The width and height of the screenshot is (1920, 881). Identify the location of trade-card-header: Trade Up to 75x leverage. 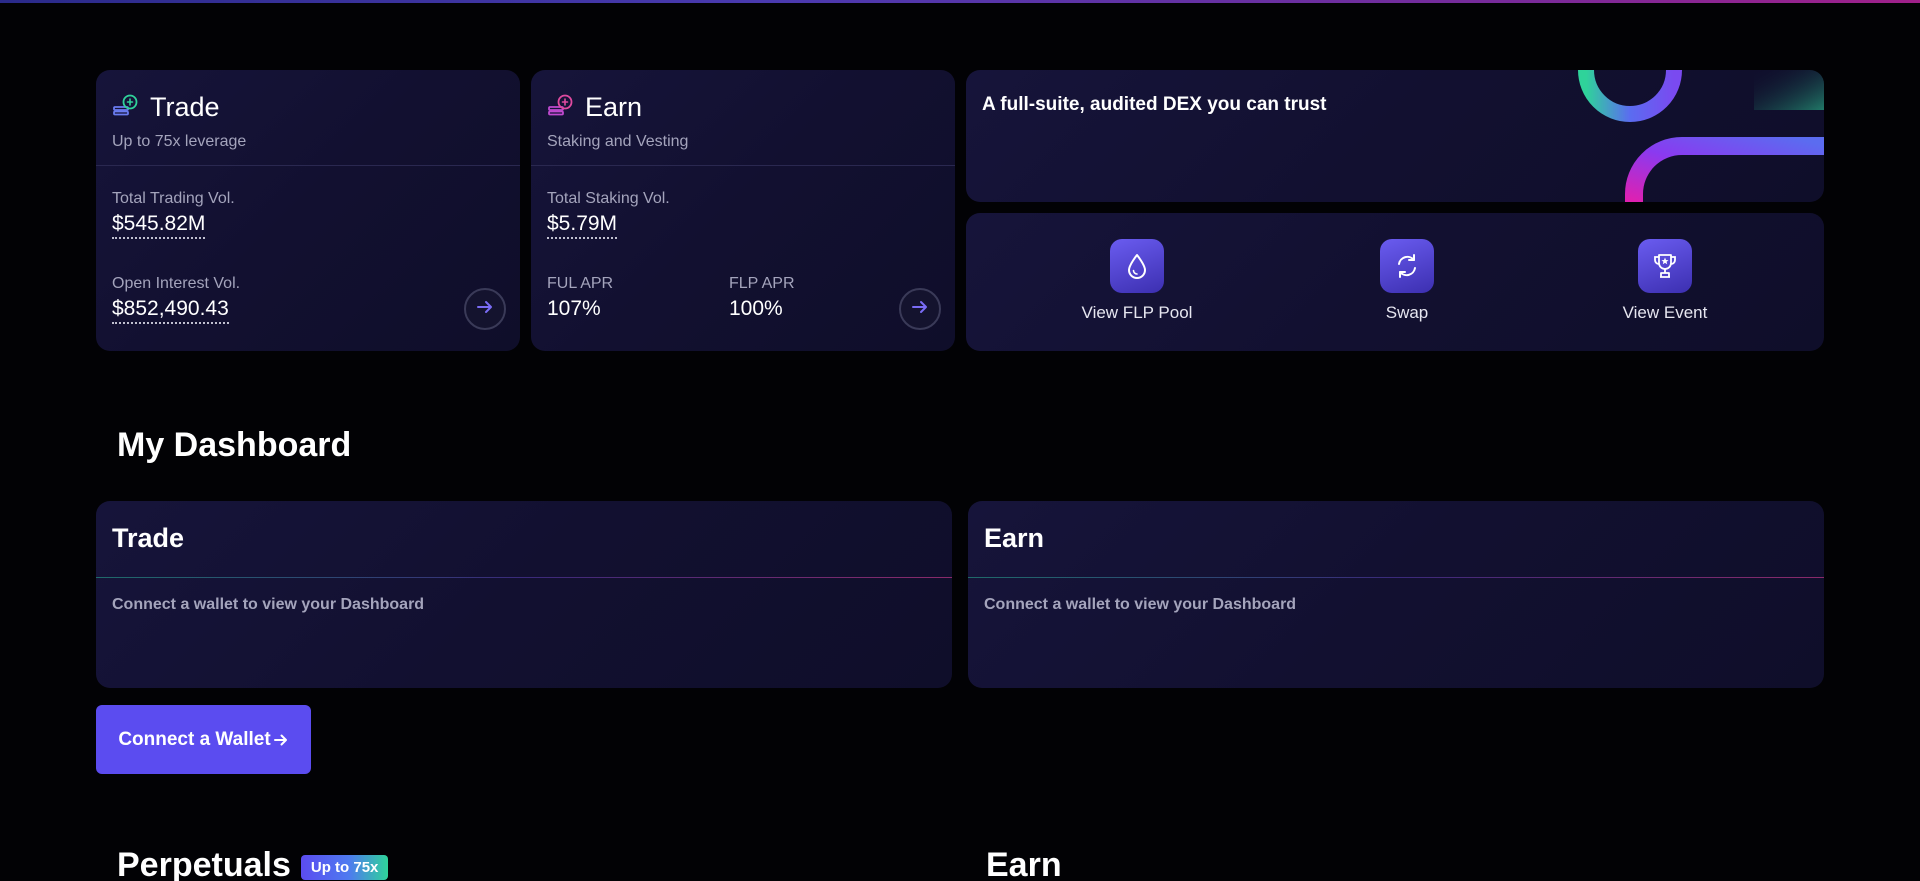
(308, 118).